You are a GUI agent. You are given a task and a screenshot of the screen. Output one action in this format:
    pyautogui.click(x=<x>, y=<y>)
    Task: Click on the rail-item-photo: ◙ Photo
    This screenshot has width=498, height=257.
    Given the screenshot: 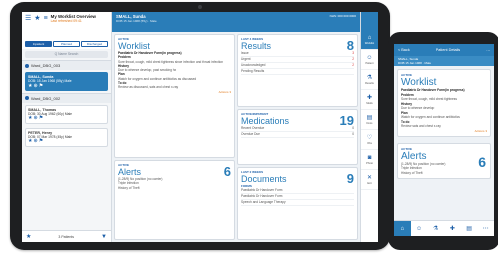 What is the action you would take?
    pyautogui.click(x=369, y=160)
    